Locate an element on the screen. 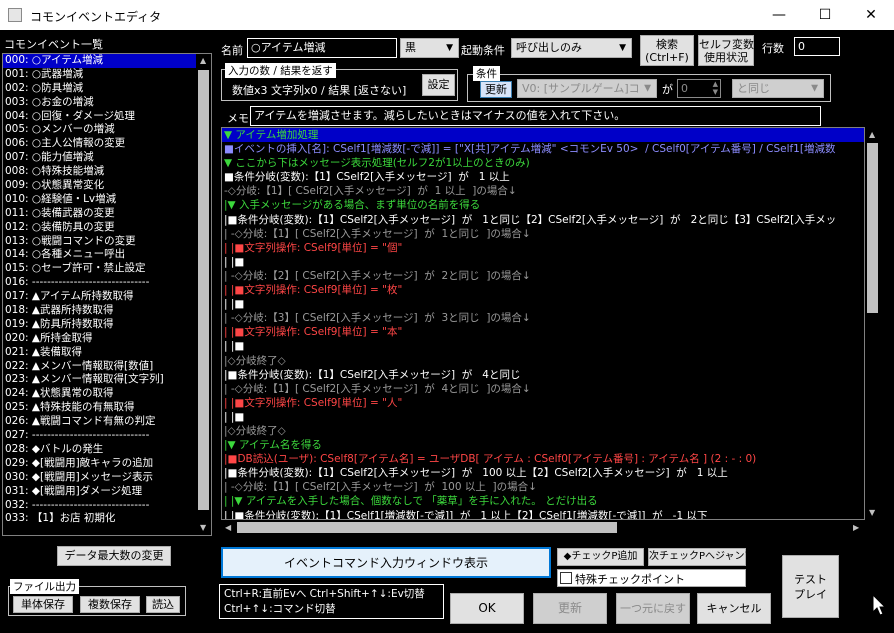 The height and width of the screenshot is (633, 894). common-event-item: 004: ○回復・ダメージ処理 is located at coordinates (107, 117).